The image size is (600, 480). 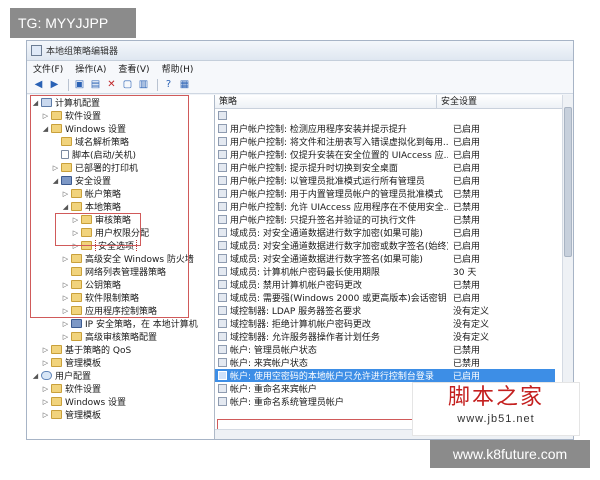 What do you see at coordinates (120, 401) in the screenshot?
I see `tree-item: ▷ Windows 设置` at bounding box center [120, 401].